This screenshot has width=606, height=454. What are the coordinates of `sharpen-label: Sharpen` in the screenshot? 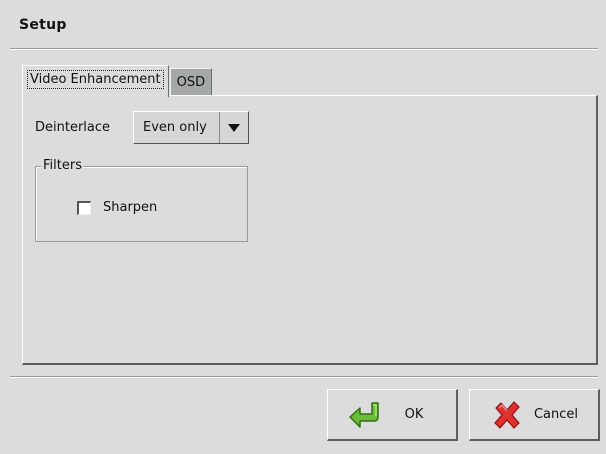 It's located at (130, 207).